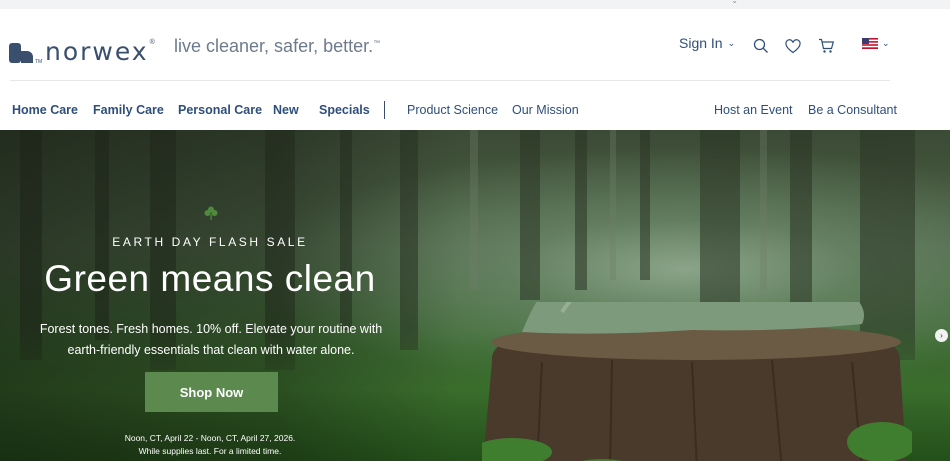  Describe the element at coordinates (475, 4) in the screenshot. I see `top-utility-strip: ⌄` at that location.